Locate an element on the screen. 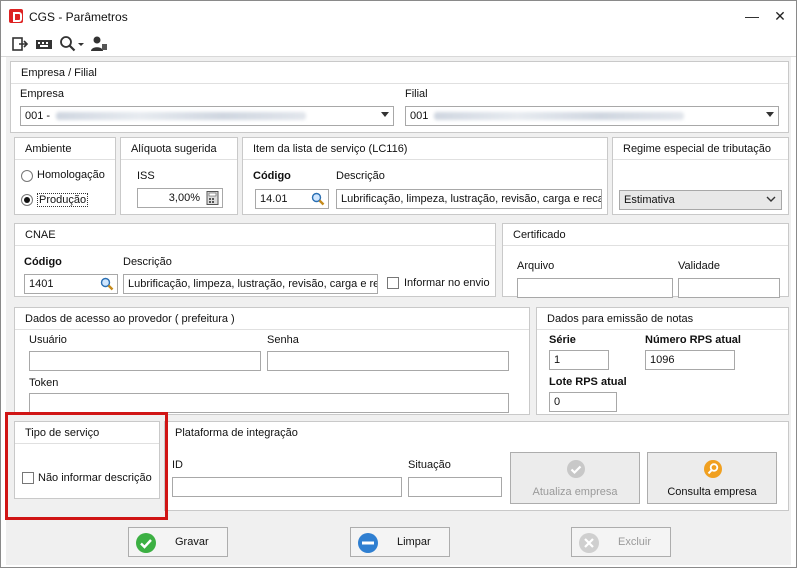 This screenshot has width=797, height=568. iss-input: 3,00% is located at coordinates (180, 198).